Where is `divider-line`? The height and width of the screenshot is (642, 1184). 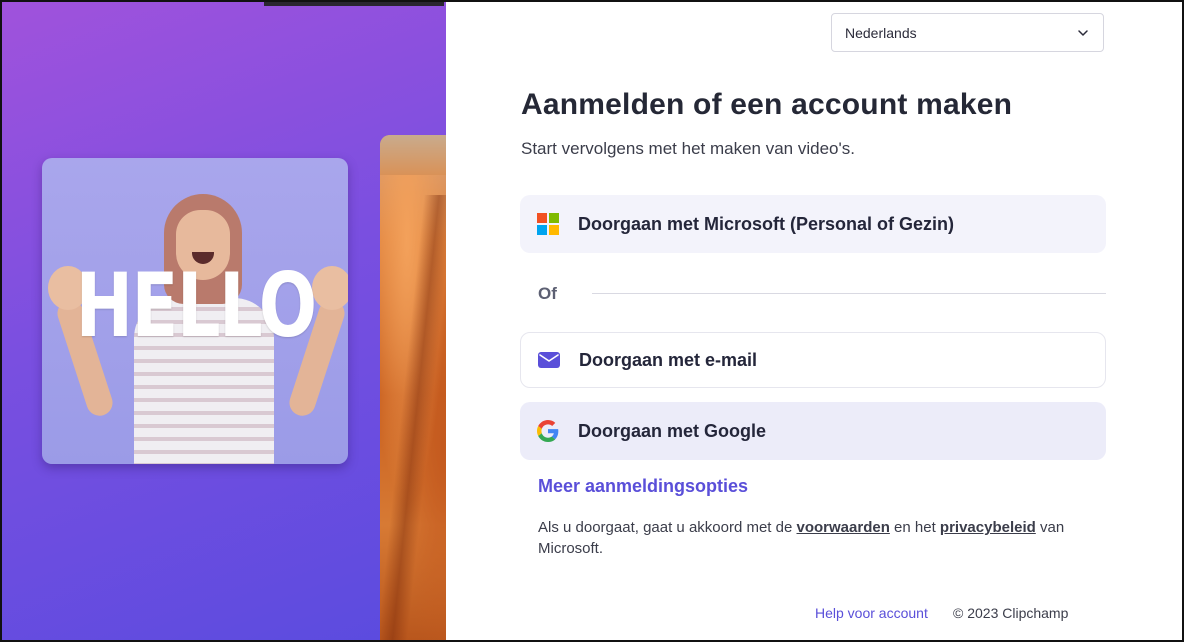 divider-line is located at coordinates (849, 293).